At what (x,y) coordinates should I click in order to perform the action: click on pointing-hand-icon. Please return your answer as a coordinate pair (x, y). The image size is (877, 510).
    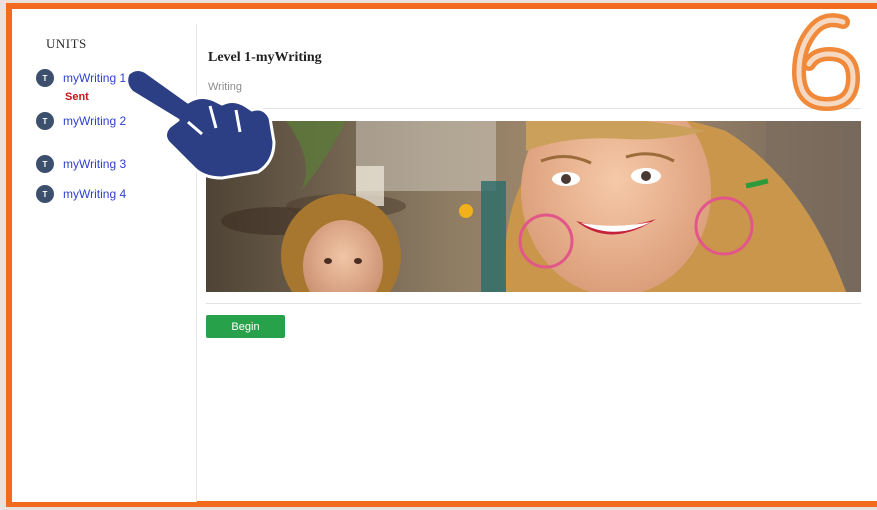
    Looking at the image, I should click on (198, 121).